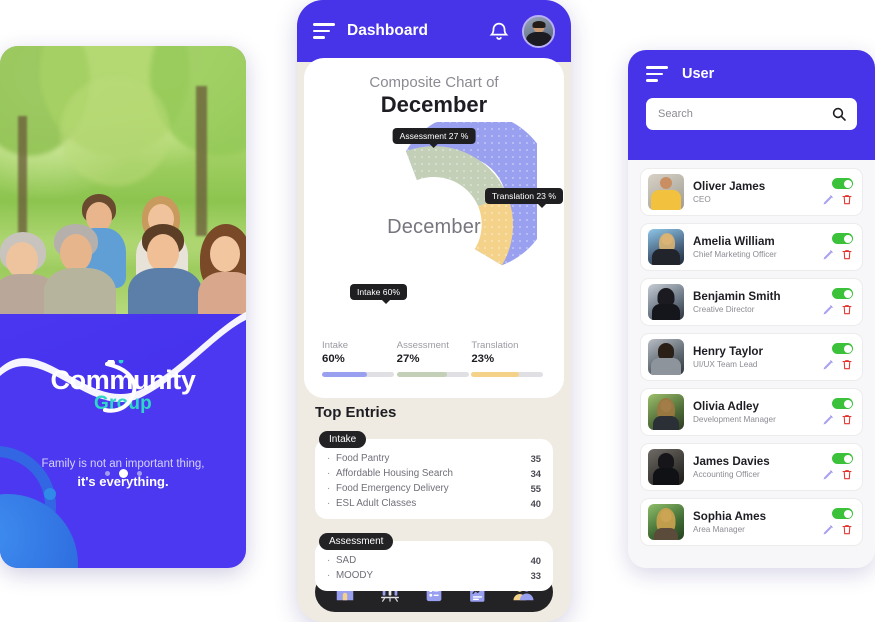 The image size is (875, 622). What do you see at coordinates (495, 345) in the screenshot?
I see `legend-label: Translation` at bounding box center [495, 345].